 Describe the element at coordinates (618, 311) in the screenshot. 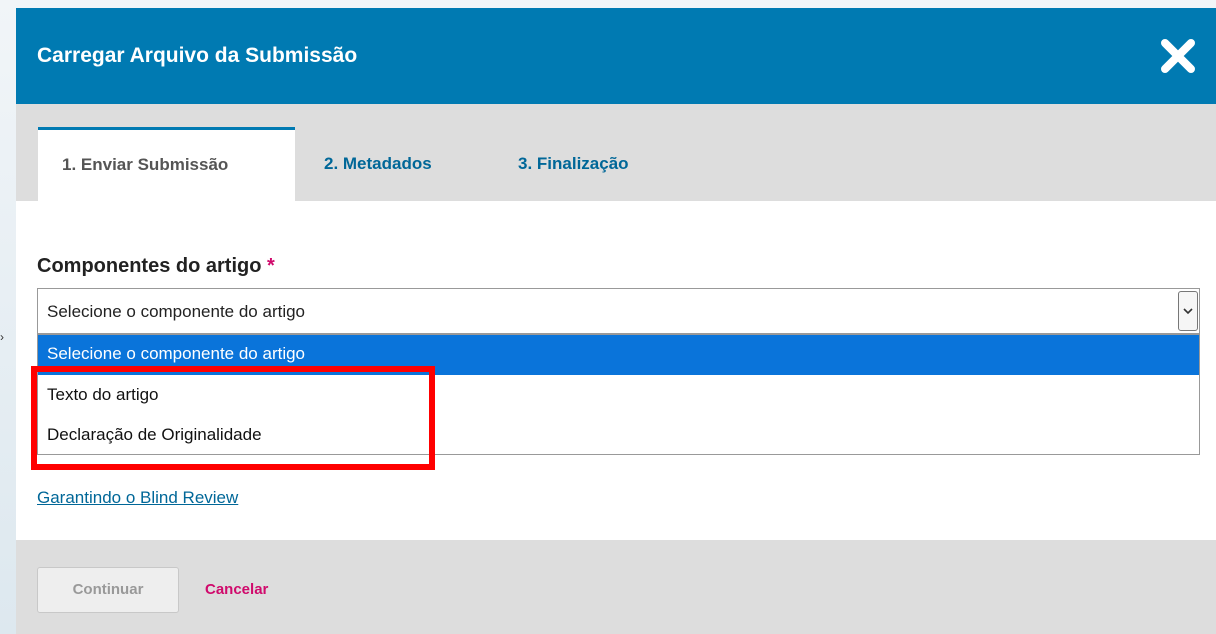

I see `article-component-select: Selecione o componente do artigo` at that location.